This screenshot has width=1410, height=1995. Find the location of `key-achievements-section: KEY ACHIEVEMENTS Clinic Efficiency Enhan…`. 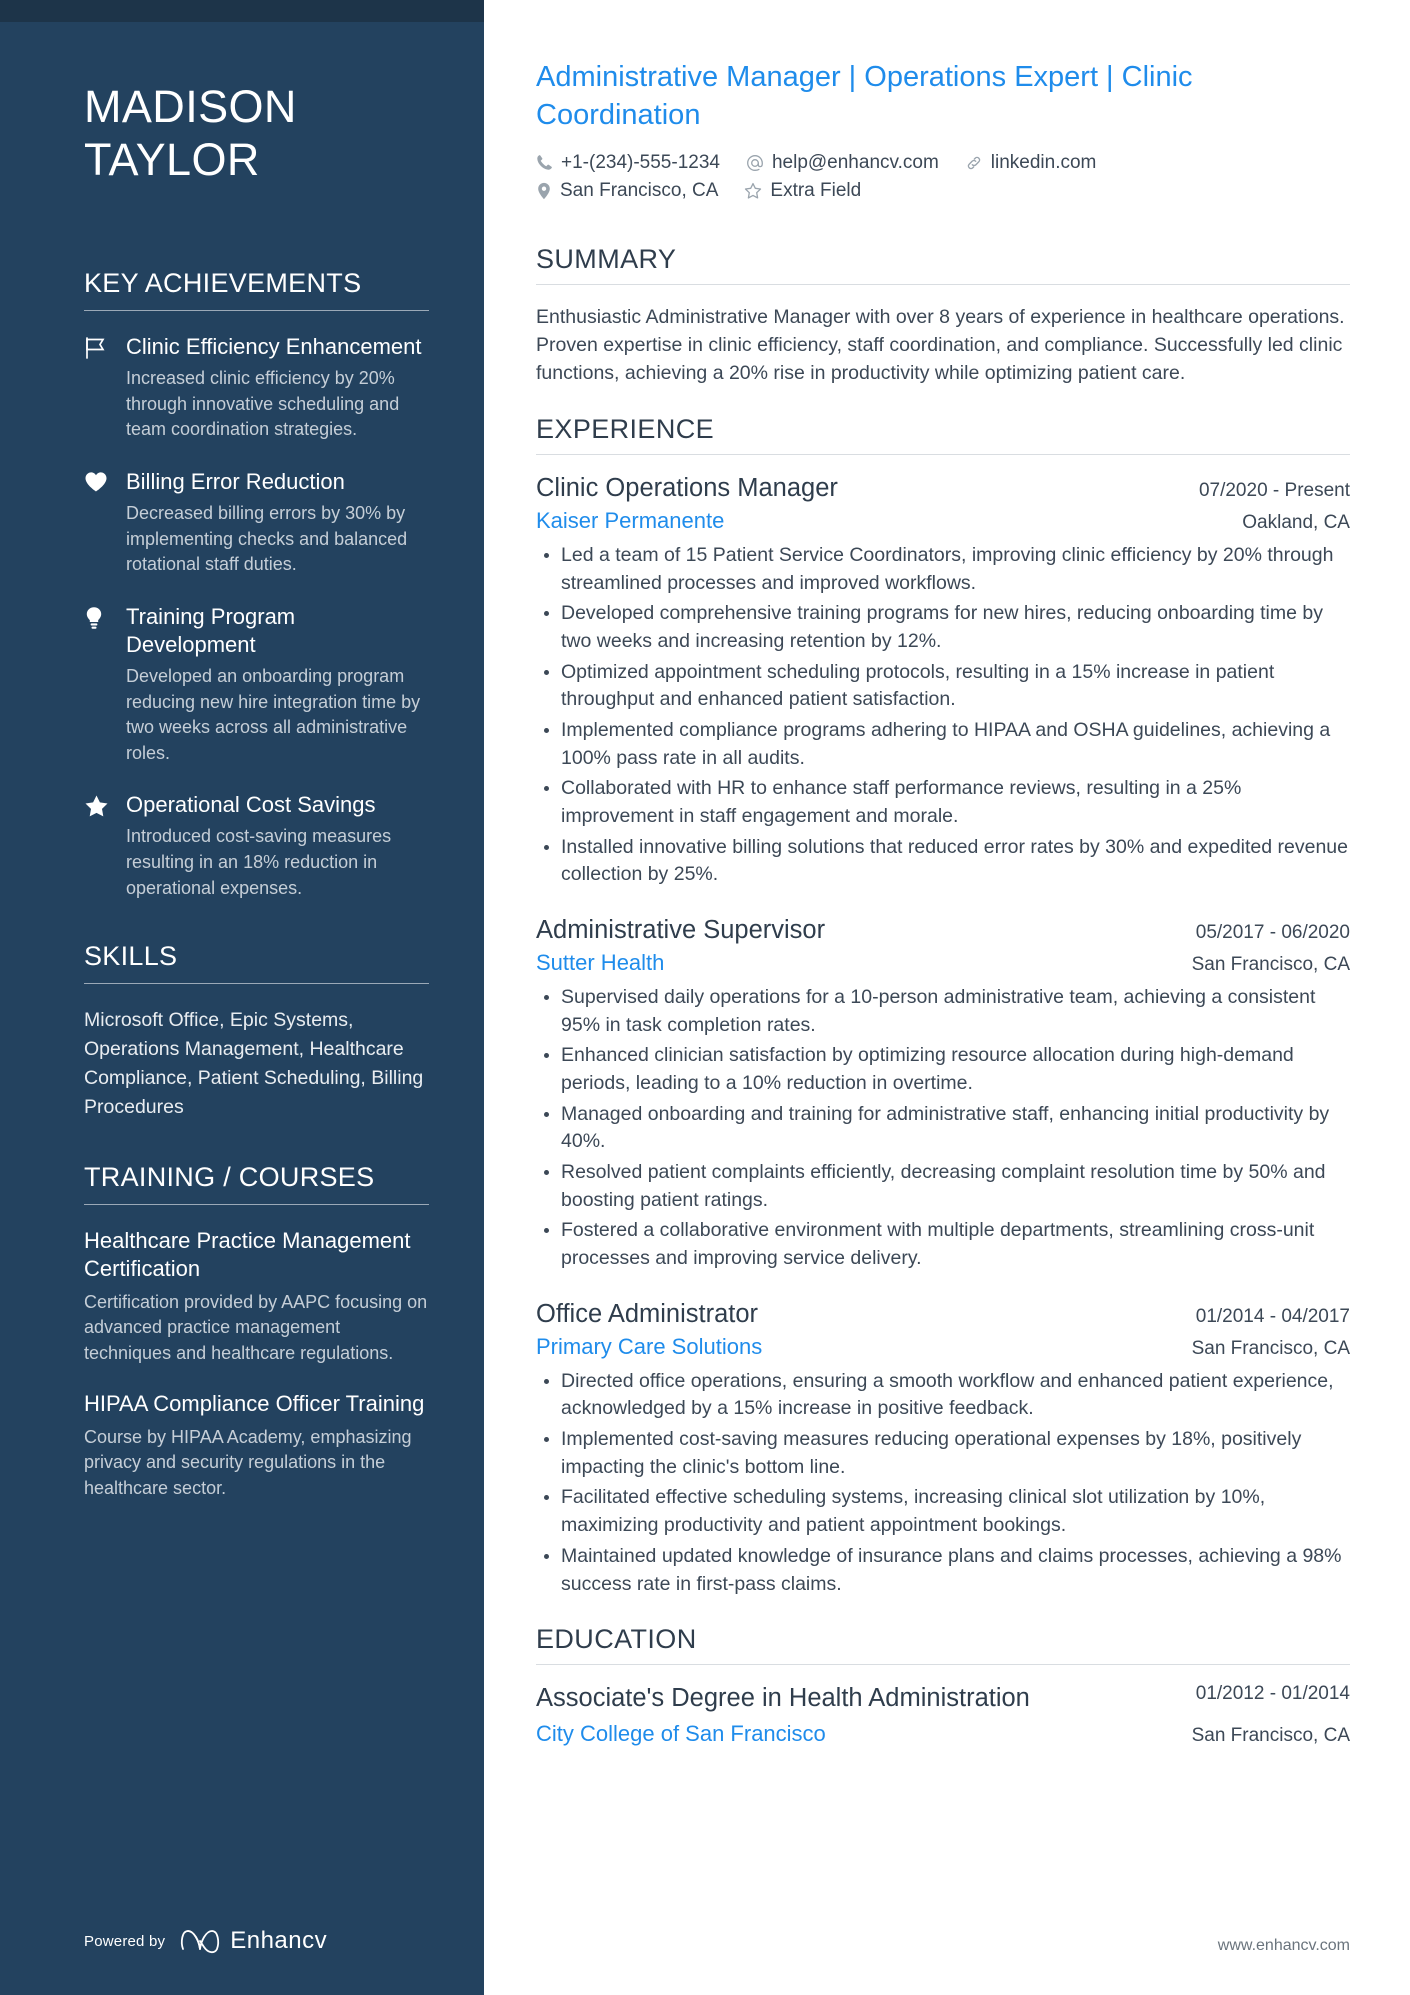

key-achievements-section: KEY ACHIEVEMENTS Clinic Efficiency Enhan… is located at coordinates (256, 584).